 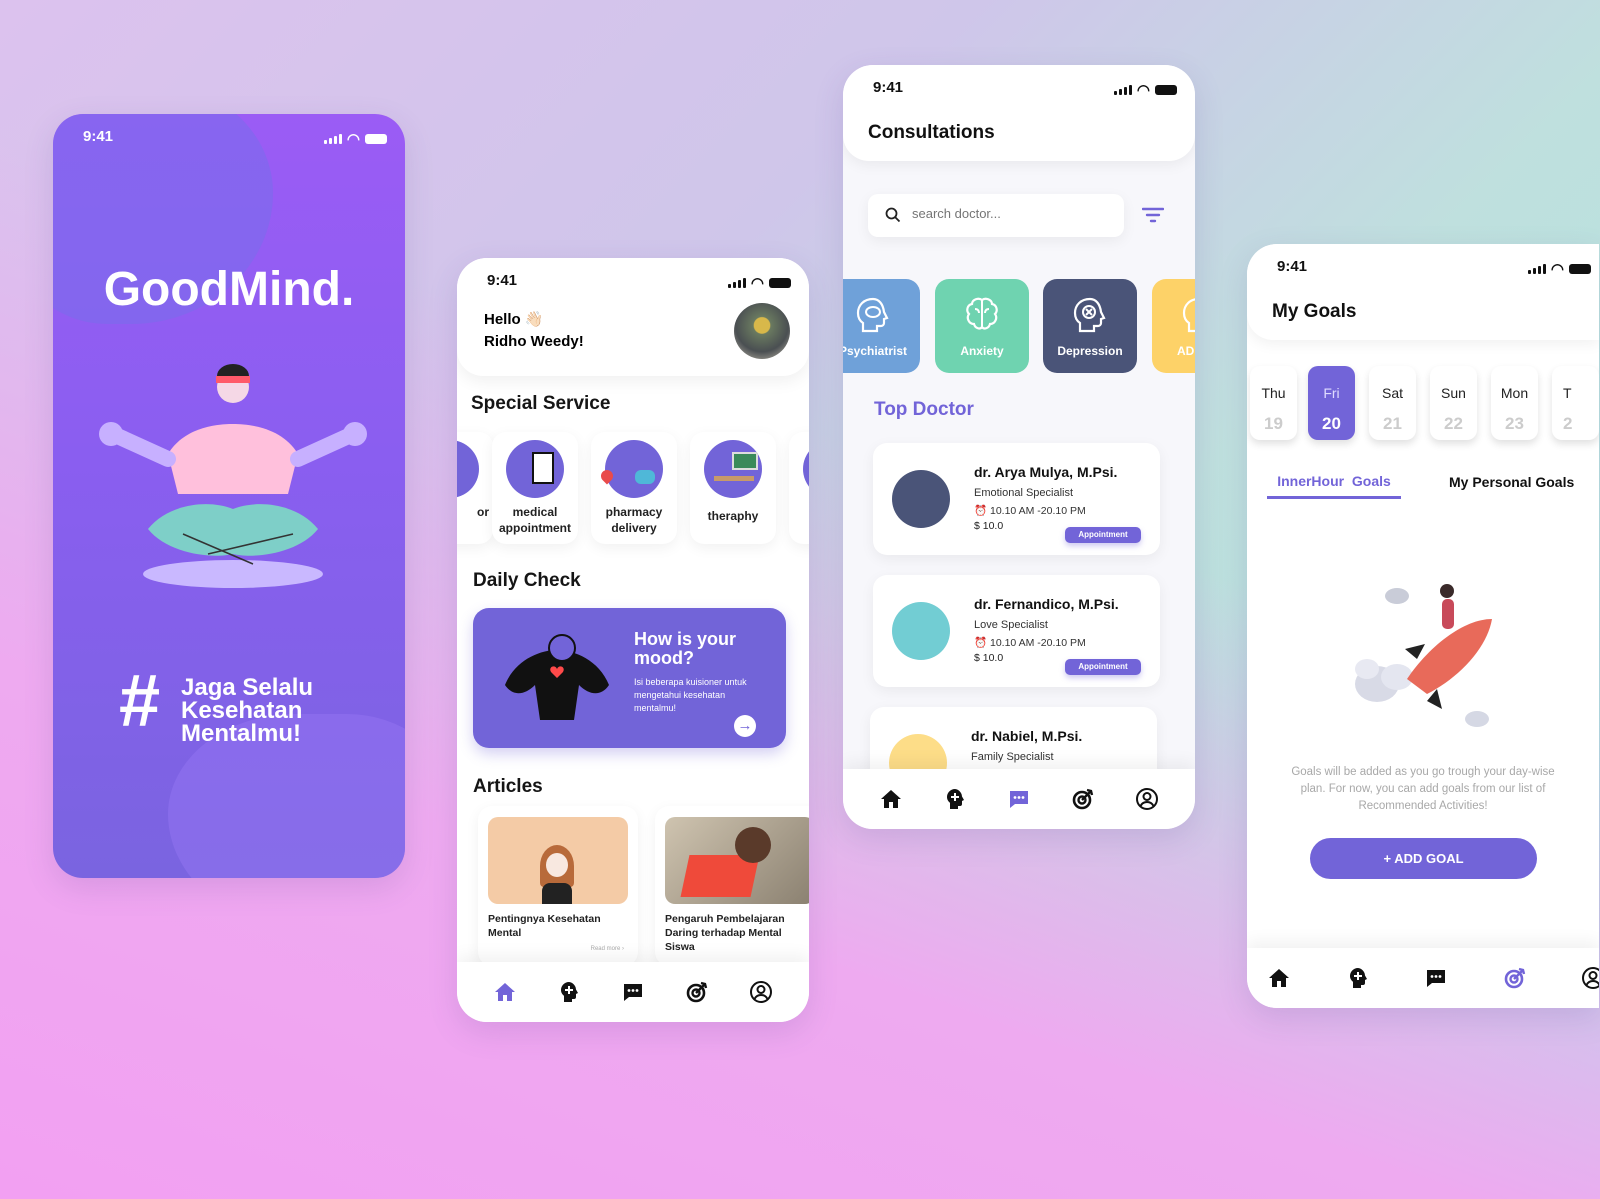 I want to click on service-label: medical appointment, so click(x=535, y=520).